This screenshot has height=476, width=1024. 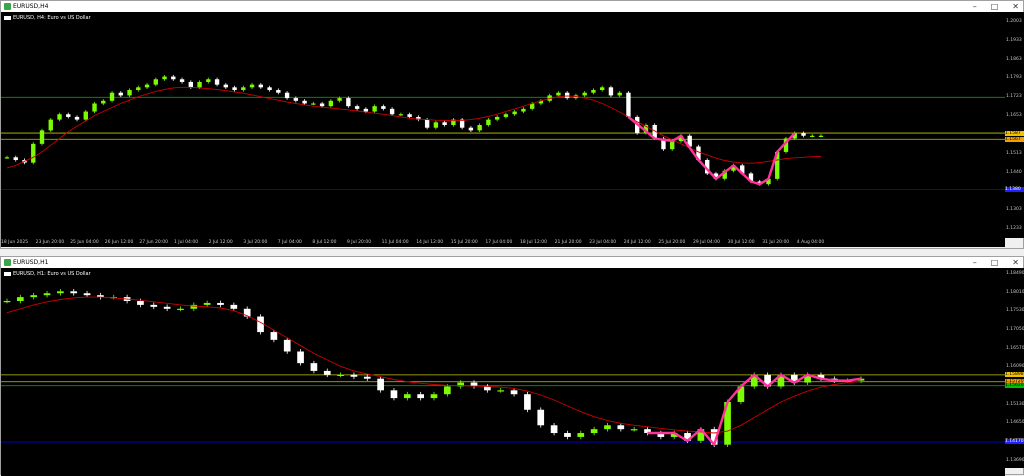 What do you see at coordinates (1014, 78) in the screenshot?
I see `price-axis-label: 1.1793` at bounding box center [1014, 78].